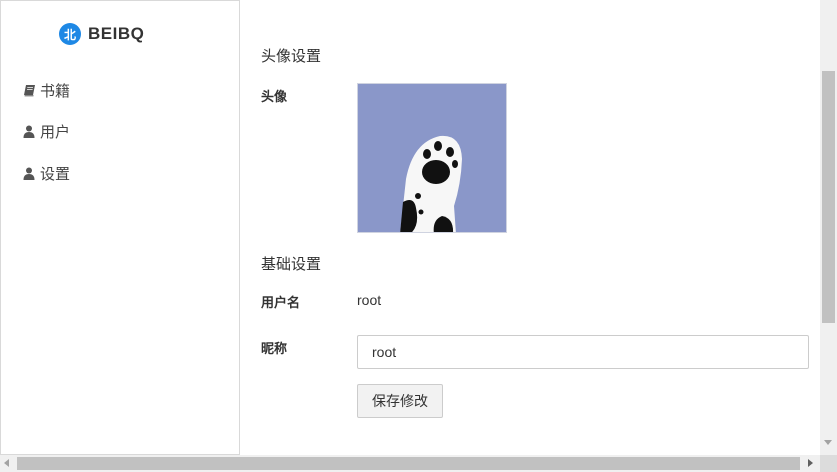 The width and height of the screenshot is (837, 472). I want to click on scrollbar-corner, so click(828, 463).